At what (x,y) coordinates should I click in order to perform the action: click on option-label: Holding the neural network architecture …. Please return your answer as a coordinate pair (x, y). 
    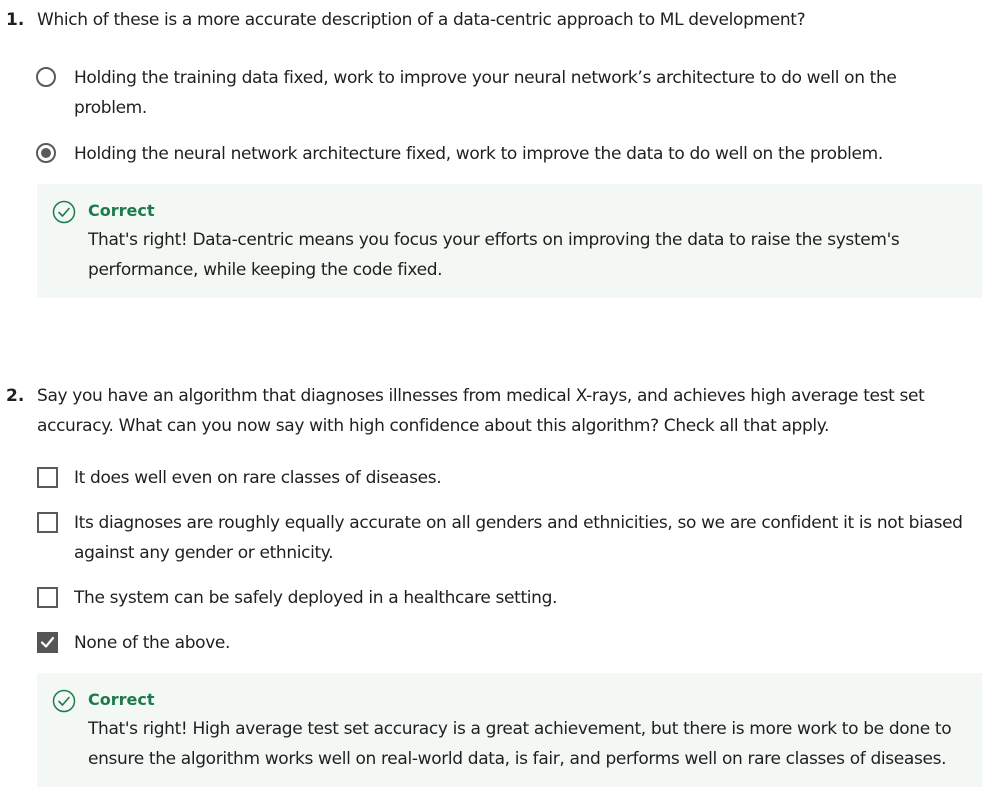
    Looking at the image, I should click on (524, 154).